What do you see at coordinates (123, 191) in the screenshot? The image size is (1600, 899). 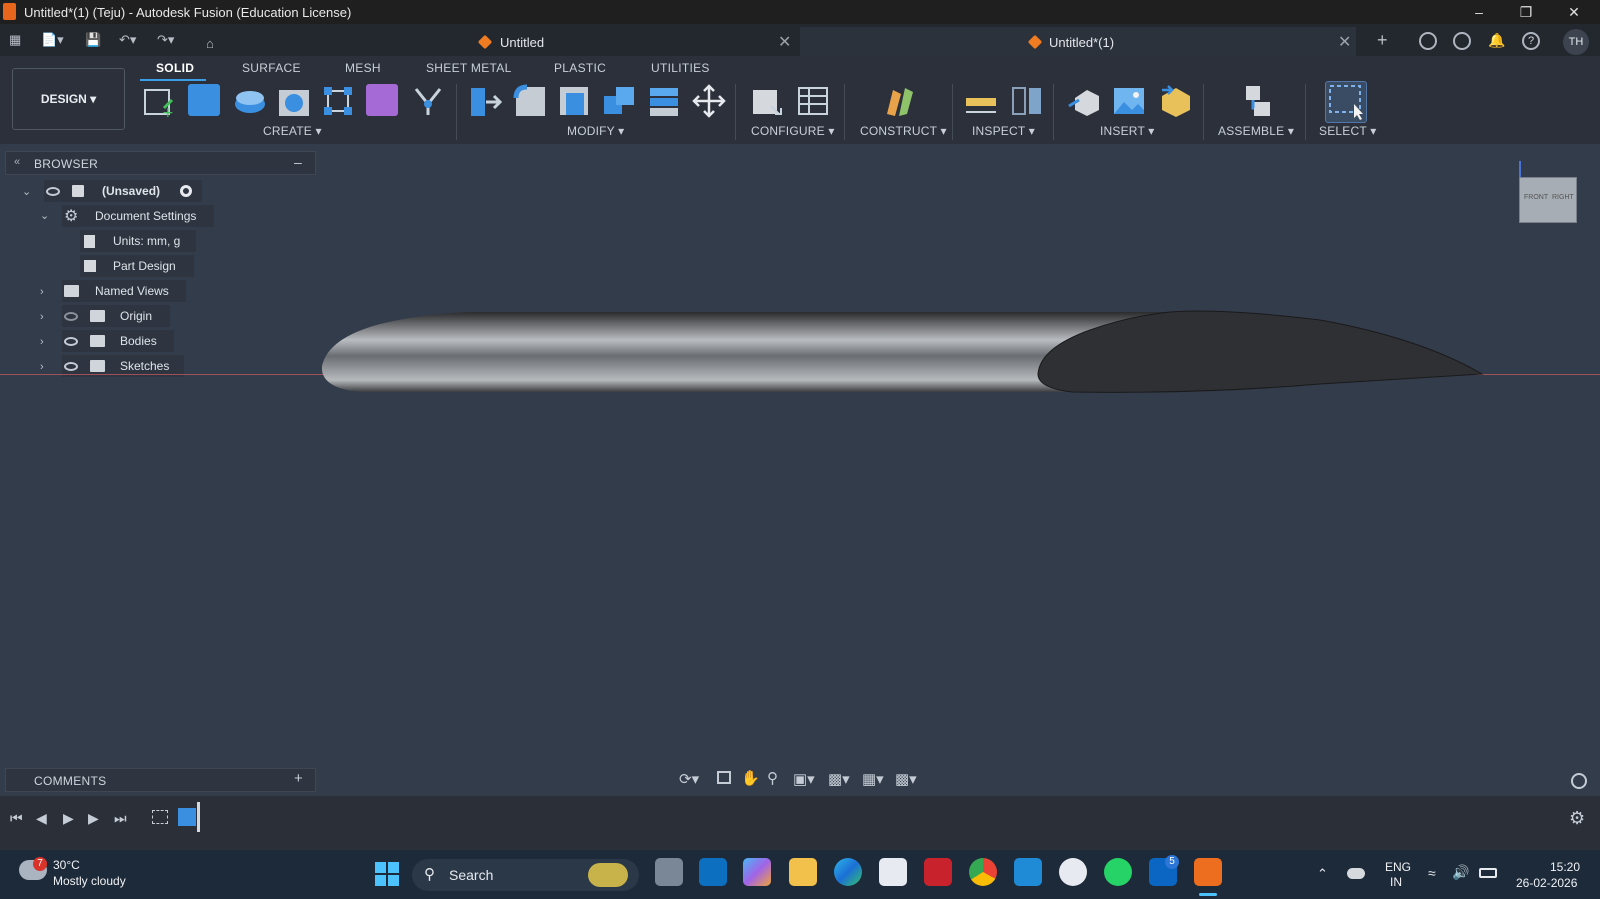 I see `browser-root: (Unsaved)` at bounding box center [123, 191].